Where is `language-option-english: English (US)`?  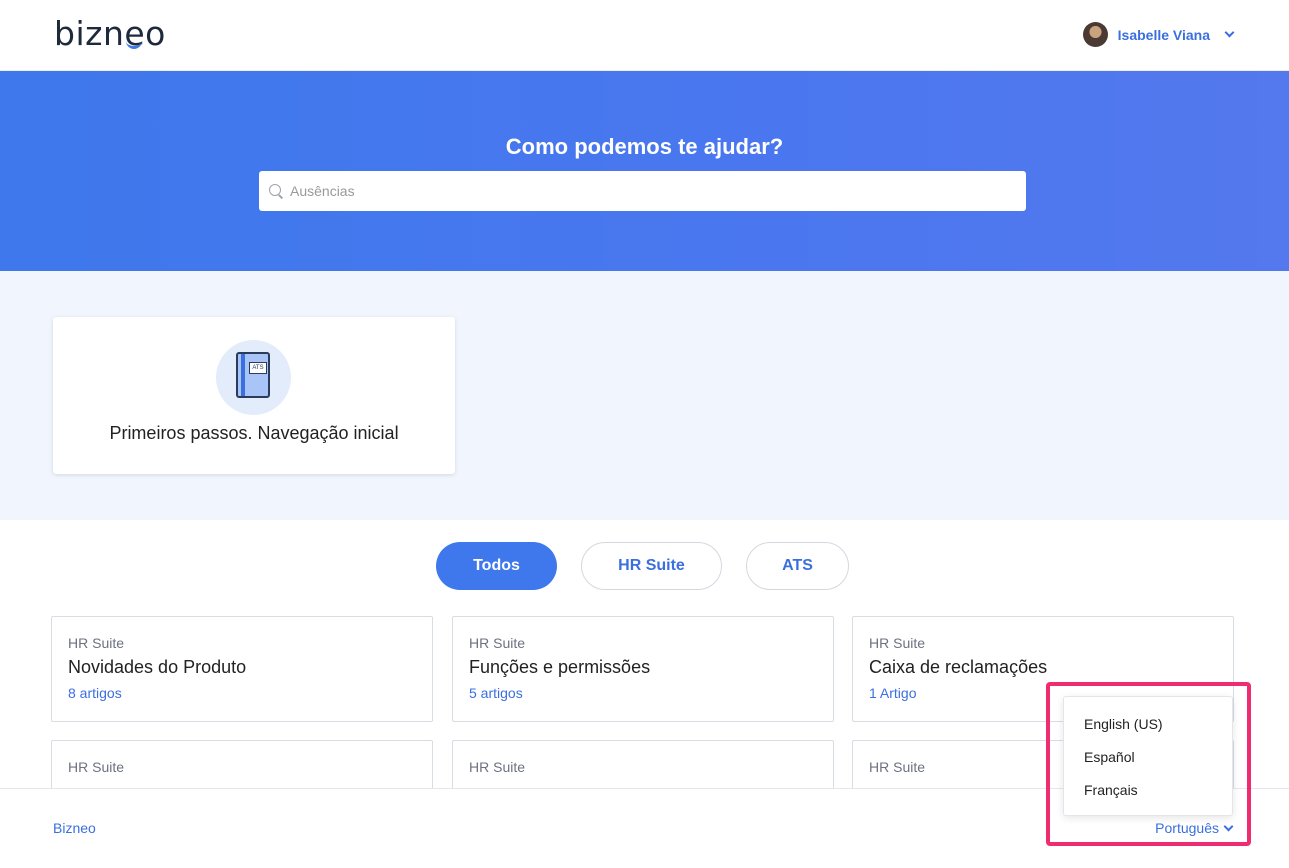 language-option-english: English (US) is located at coordinates (1148, 730).